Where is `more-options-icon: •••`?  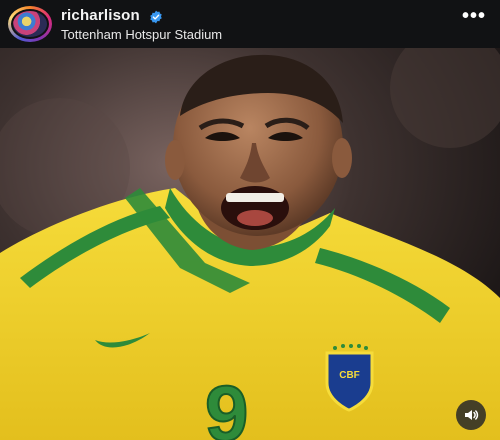
more-options-icon: ••• is located at coordinates (474, 17).